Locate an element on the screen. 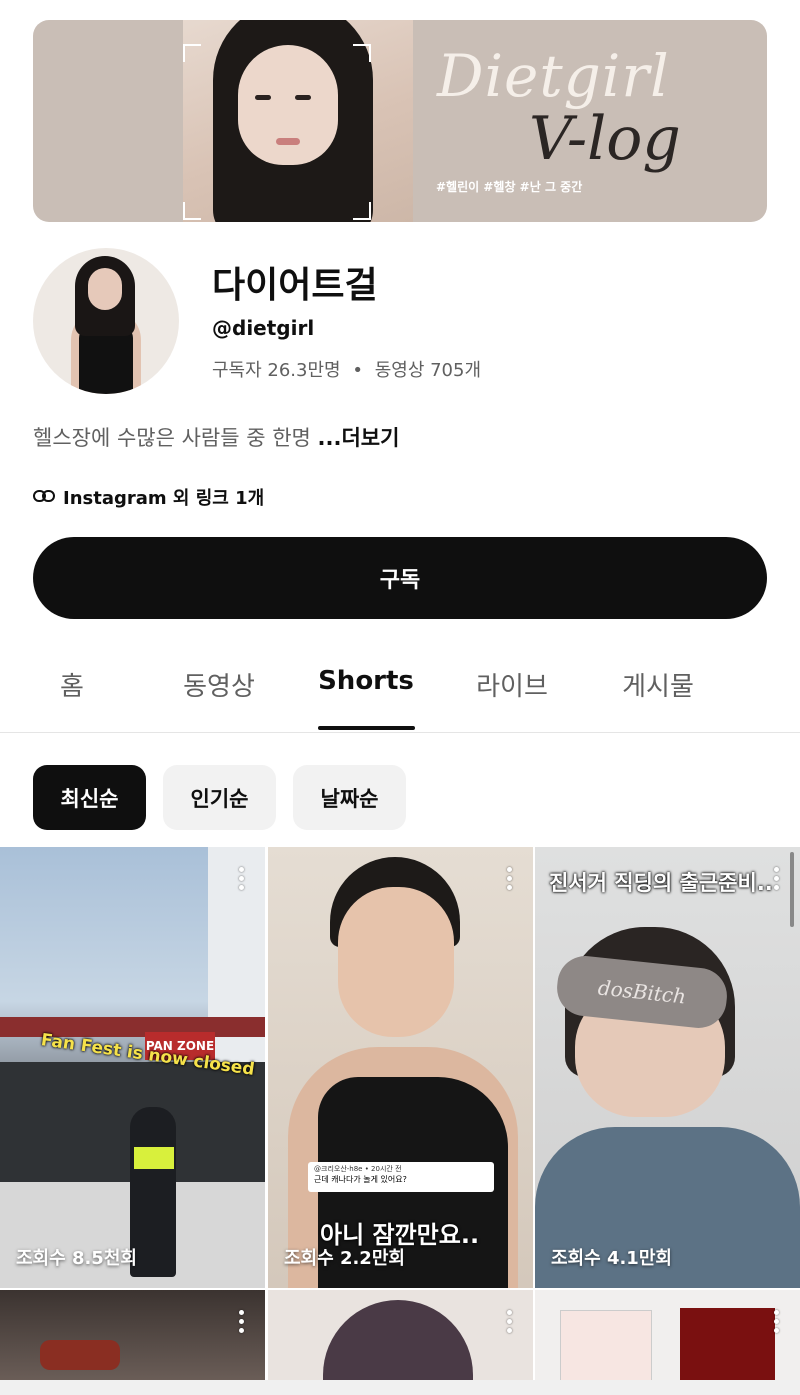 The width and height of the screenshot is (800, 1395). comment-user: @크리오산-h8e • 20시간 전 is located at coordinates (358, 1169).